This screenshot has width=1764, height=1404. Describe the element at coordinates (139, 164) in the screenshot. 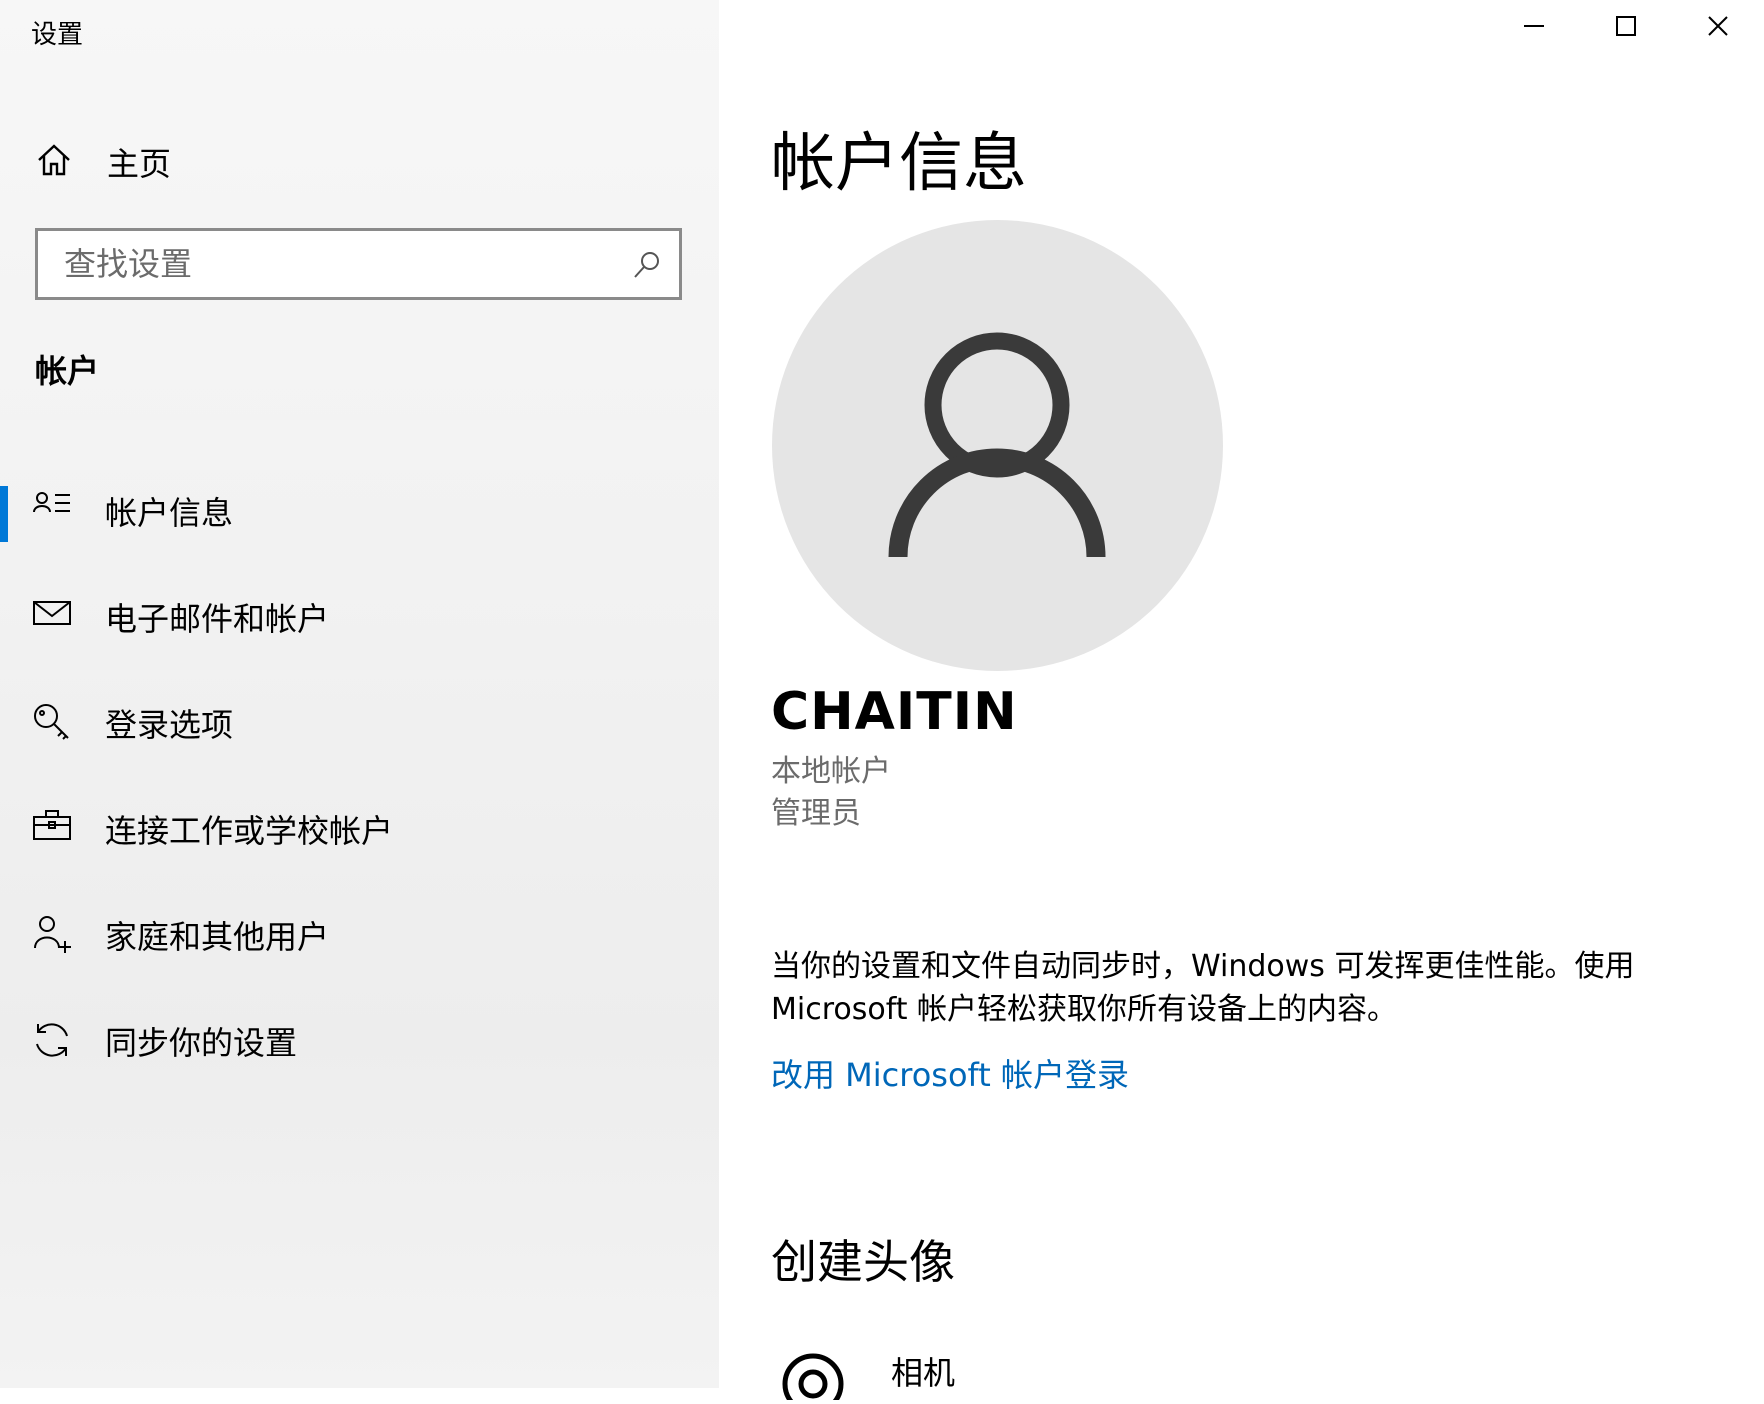

I see `home-label: 主页` at that location.